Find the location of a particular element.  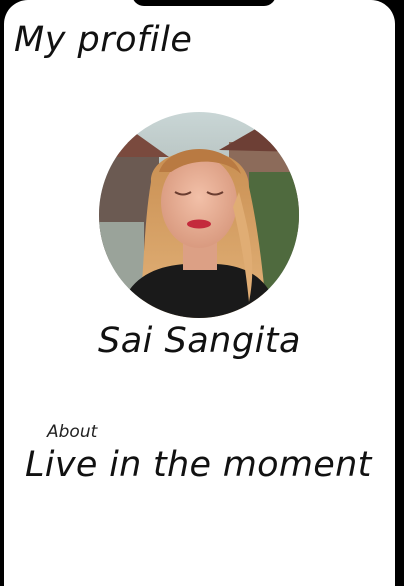

page-title: My profile is located at coordinates (103, 40).